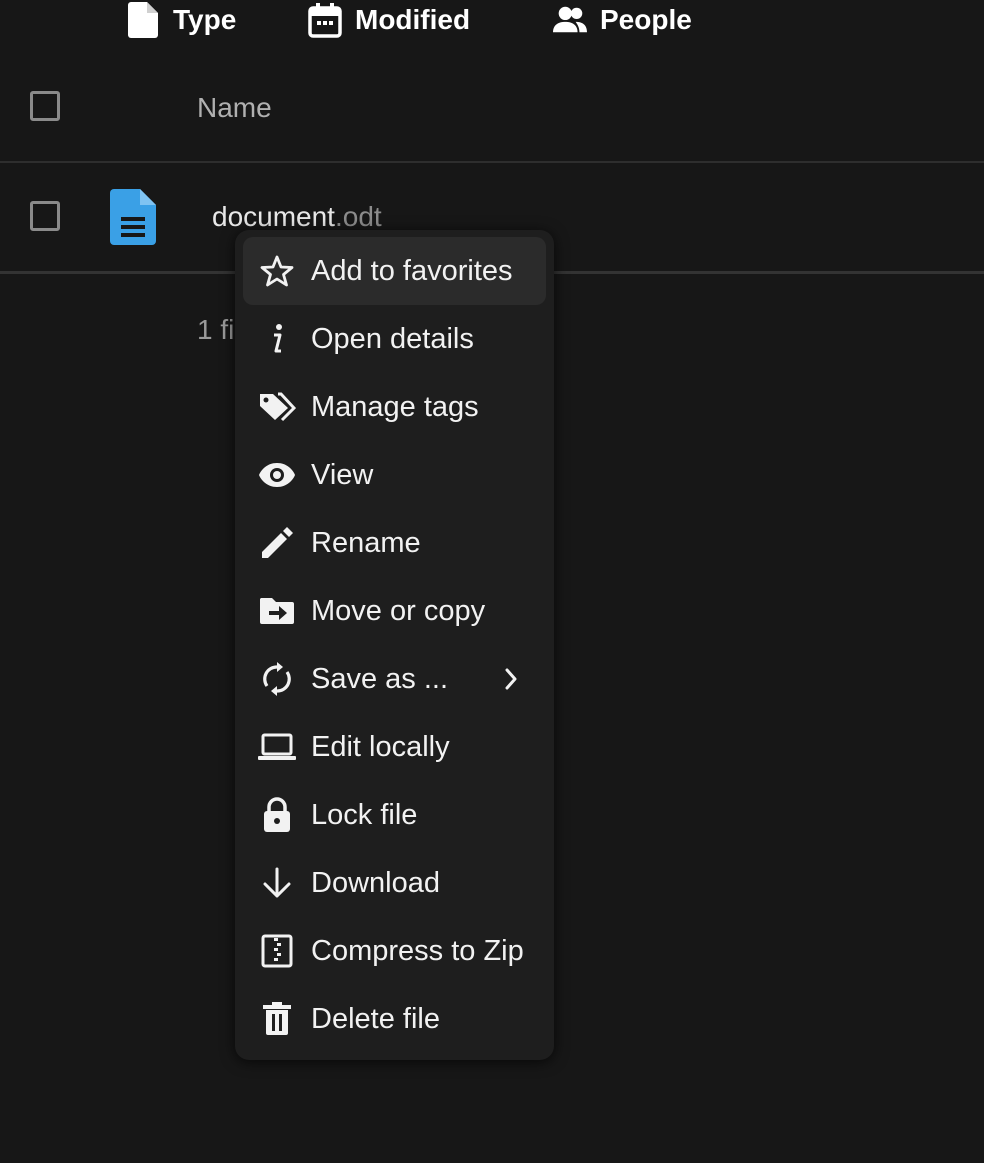 The width and height of the screenshot is (984, 1163). Describe the element at coordinates (277, 271) in the screenshot. I see `star-icon` at that location.